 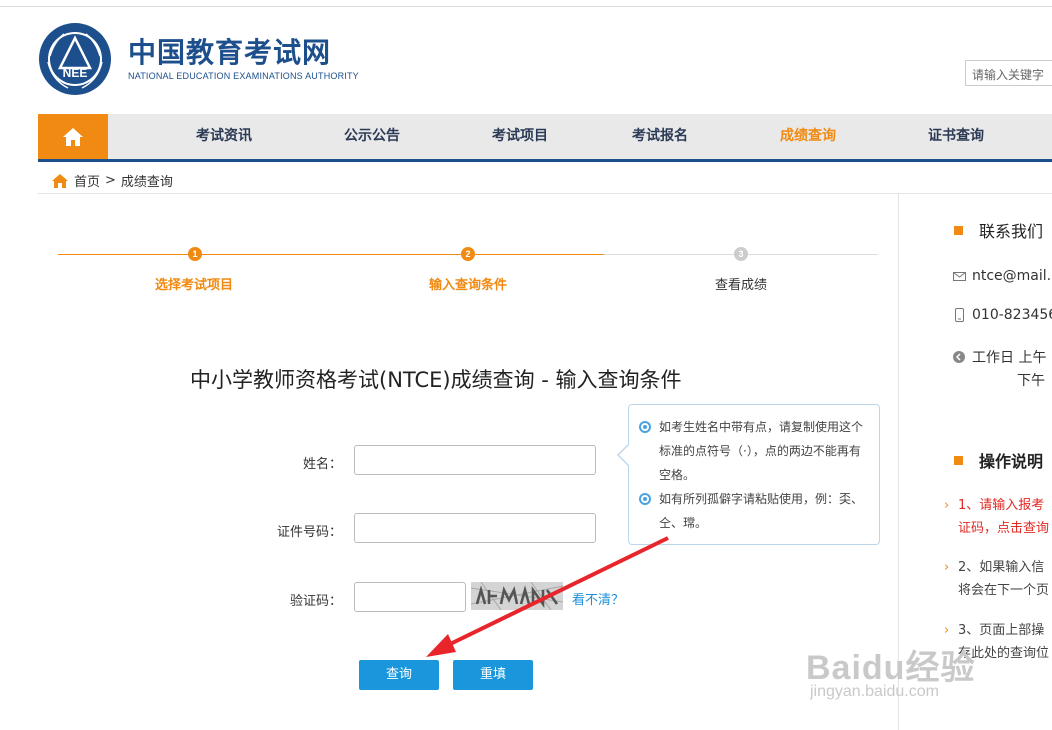 I want to click on captcha-label: 验证码：, so click(x=315, y=601).